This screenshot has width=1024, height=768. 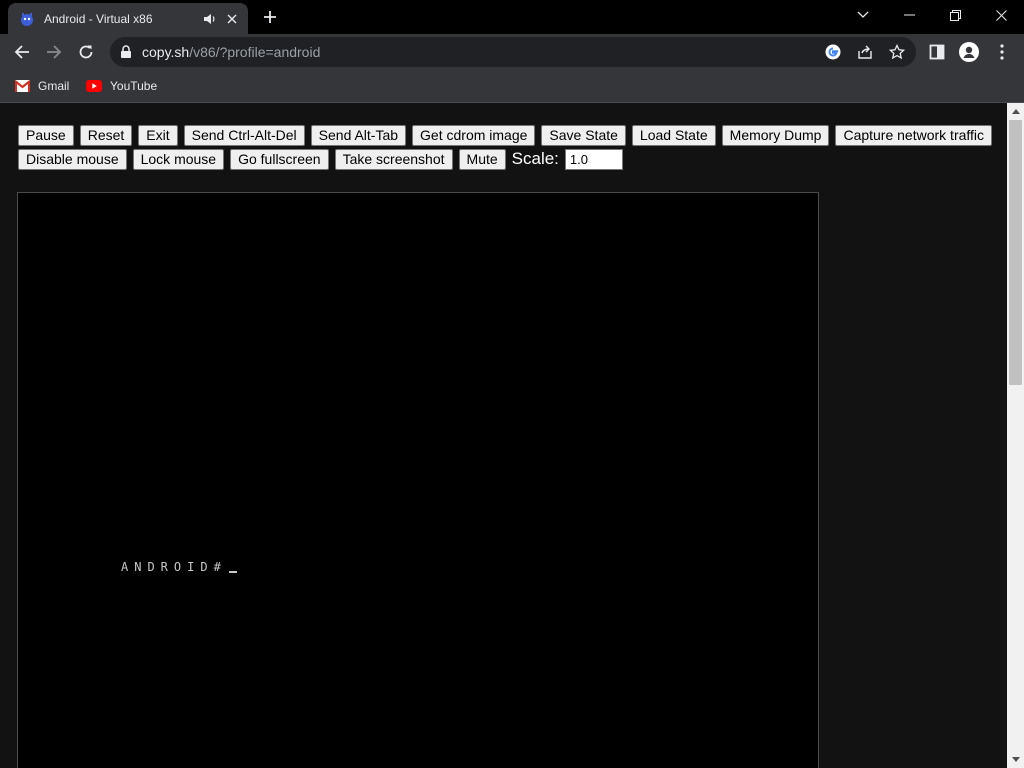 I want to click on url-text: copy.sh/v86/?profile=android, so click(x=231, y=52).